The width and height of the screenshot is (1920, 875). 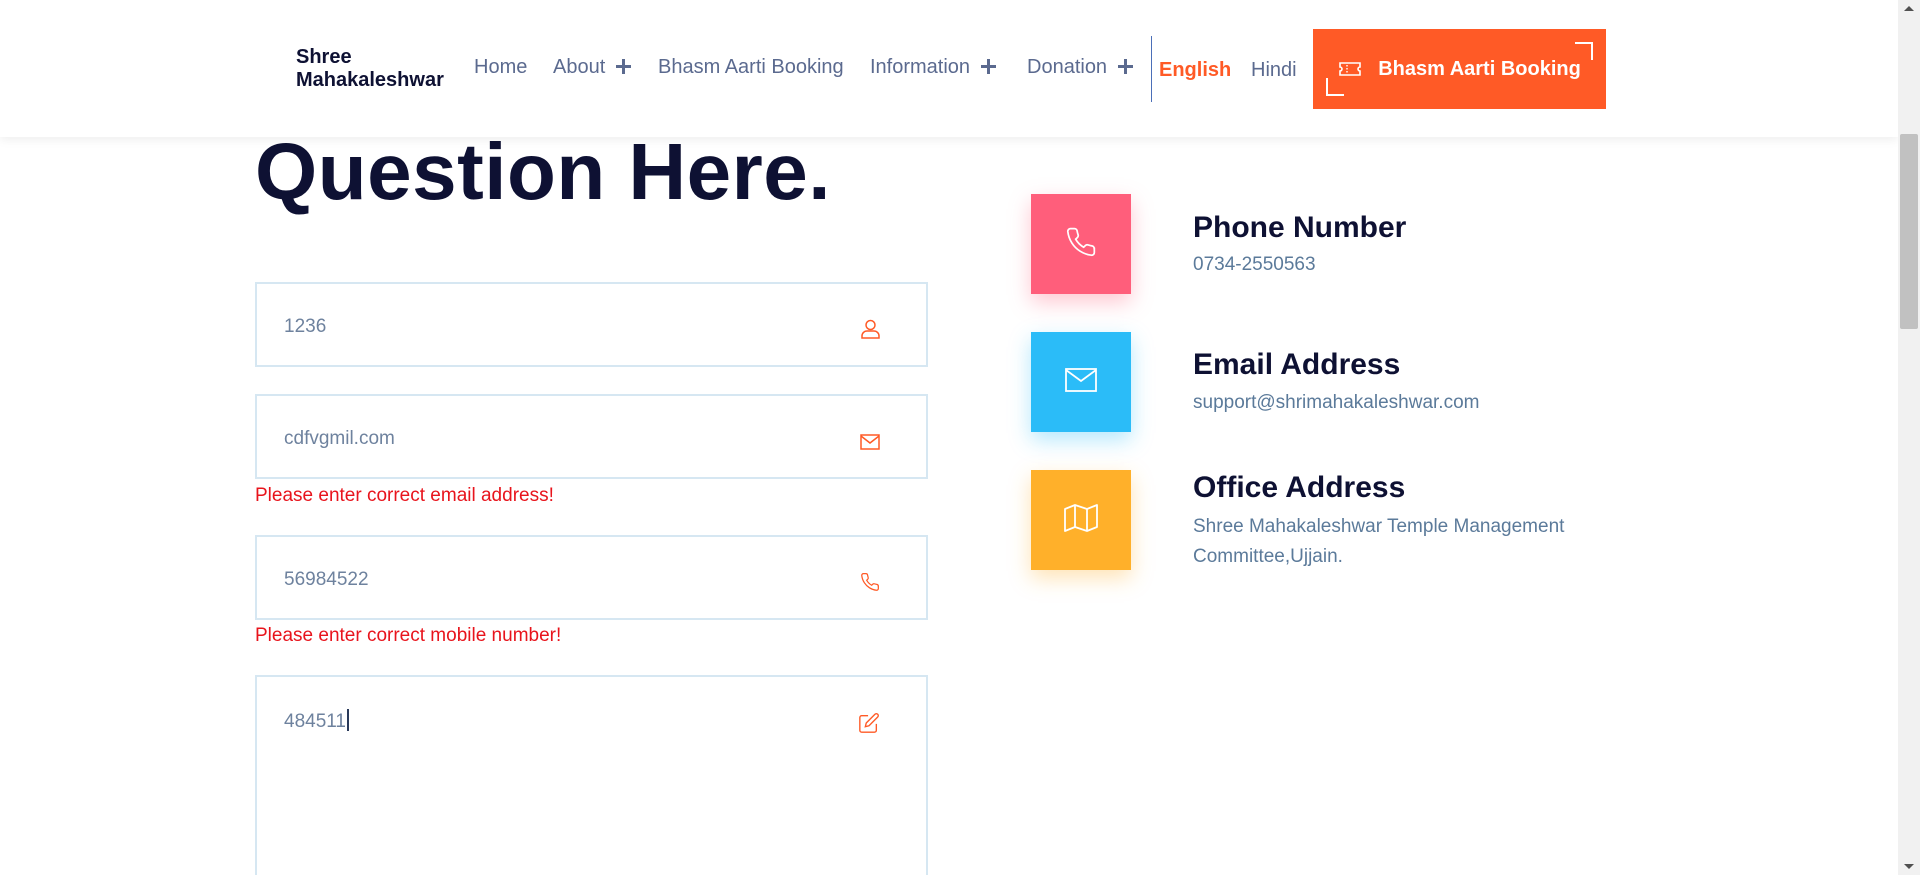 I want to click on scroll-up-arrow-icon, so click(x=1909, y=8).